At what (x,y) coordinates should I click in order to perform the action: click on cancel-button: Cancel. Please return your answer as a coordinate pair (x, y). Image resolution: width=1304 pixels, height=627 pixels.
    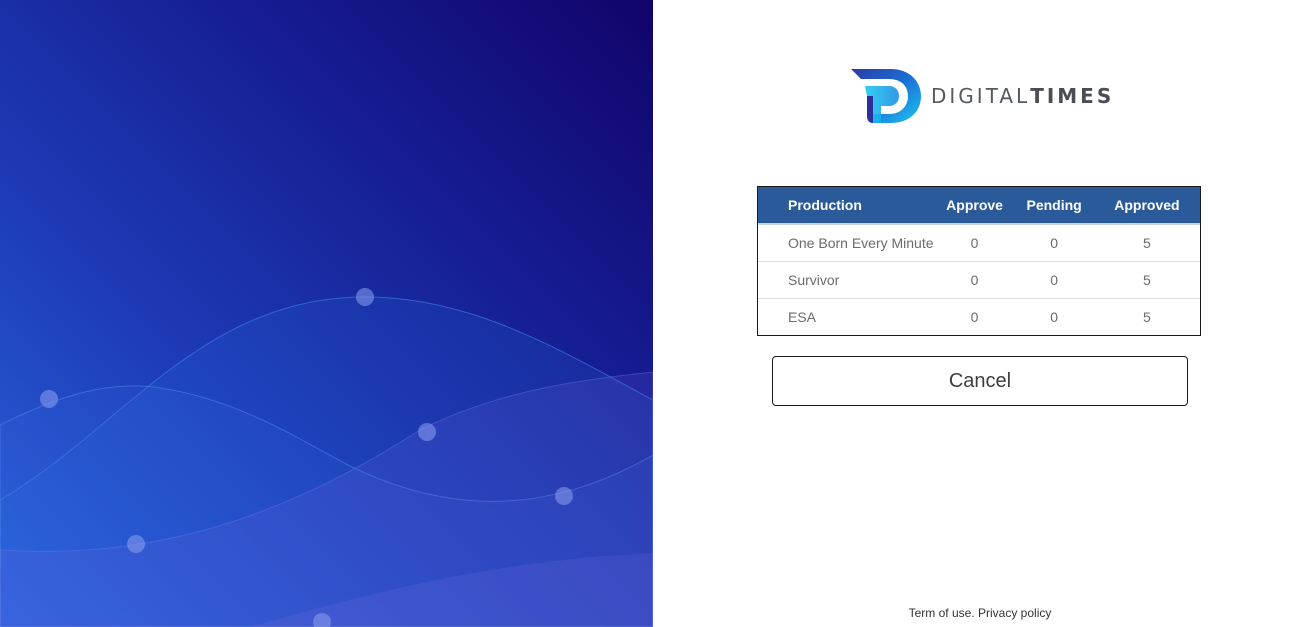
    Looking at the image, I should click on (980, 381).